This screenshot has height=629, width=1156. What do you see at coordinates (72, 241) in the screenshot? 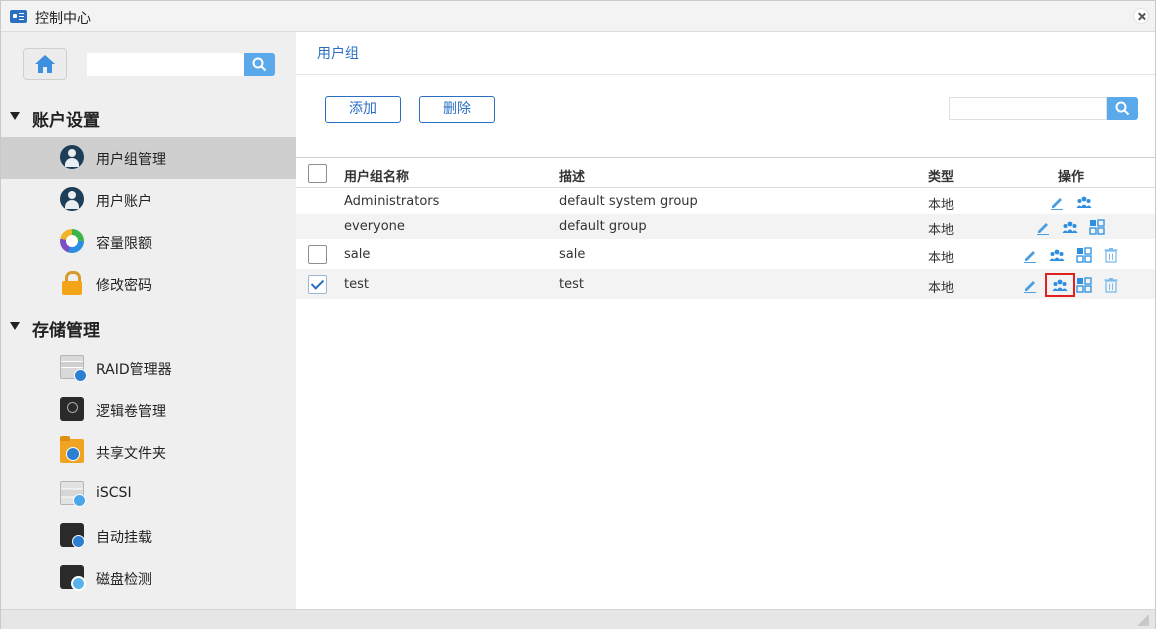
I see `quota-pie-icon` at bounding box center [72, 241].